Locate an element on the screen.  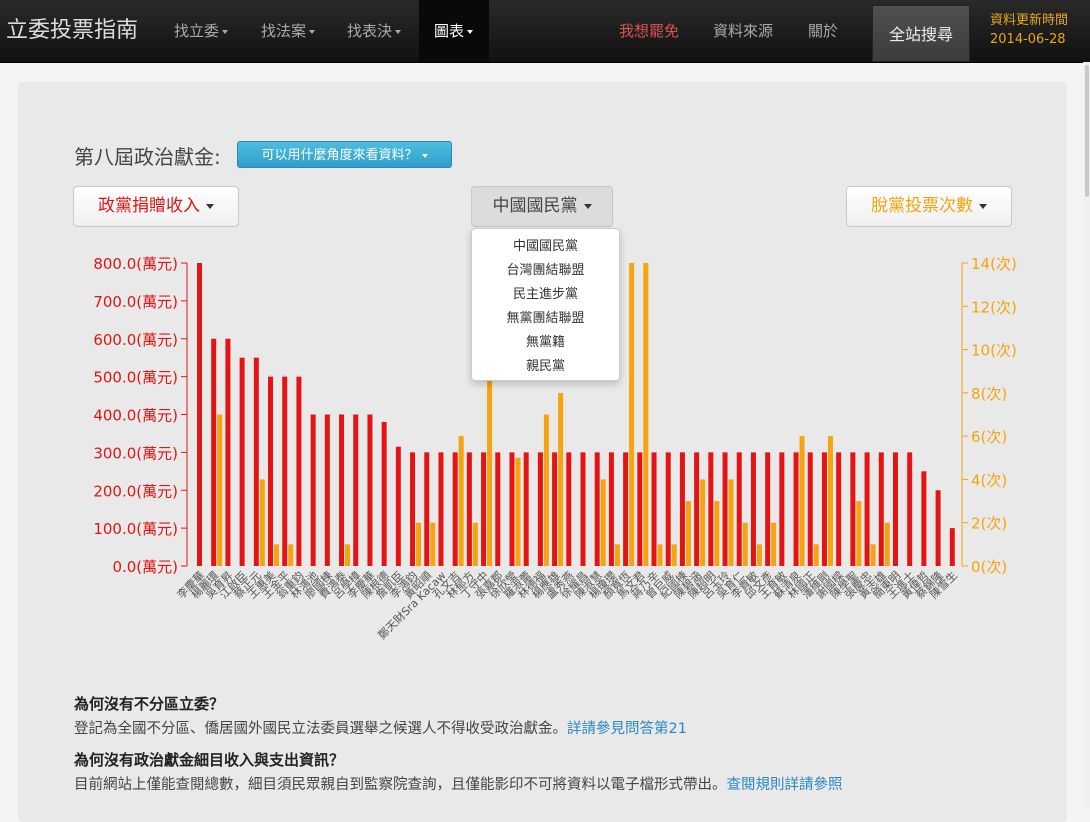
left-tick-label: 0.0(萬元) is located at coordinates (145, 567).